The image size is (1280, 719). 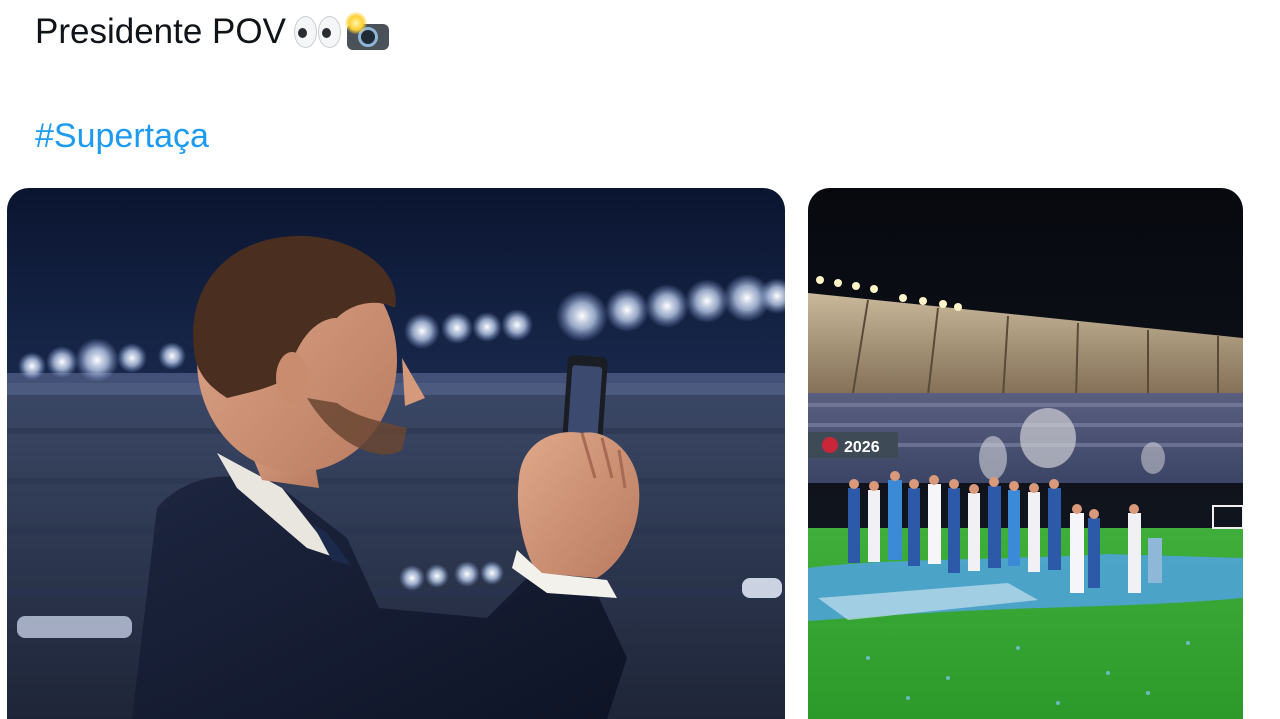 What do you see at coordinates (317, 32) in the screenshot?
I see `eyes-icon` at bounding box center [317, 32].